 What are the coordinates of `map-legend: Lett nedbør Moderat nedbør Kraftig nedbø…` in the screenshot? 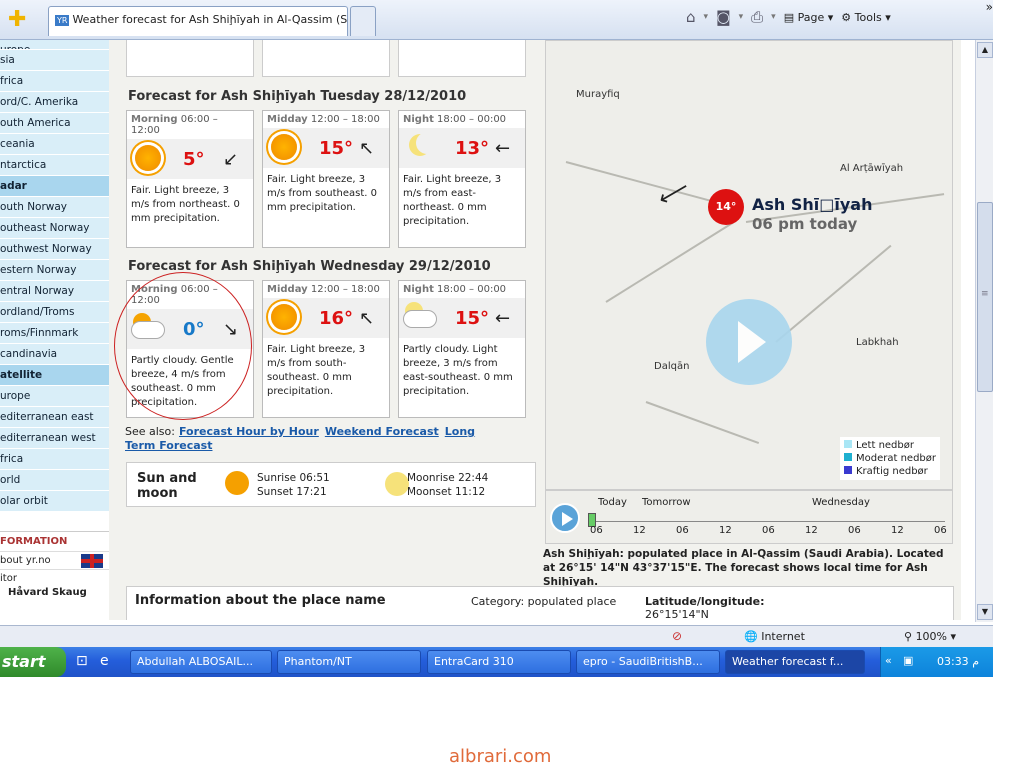 It's located at (890, 458).